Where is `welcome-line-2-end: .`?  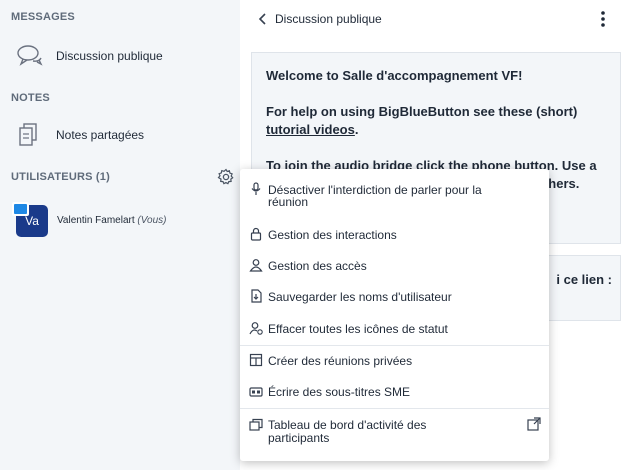
welcome-line-2-end: . is located at coordinates (356, 129).